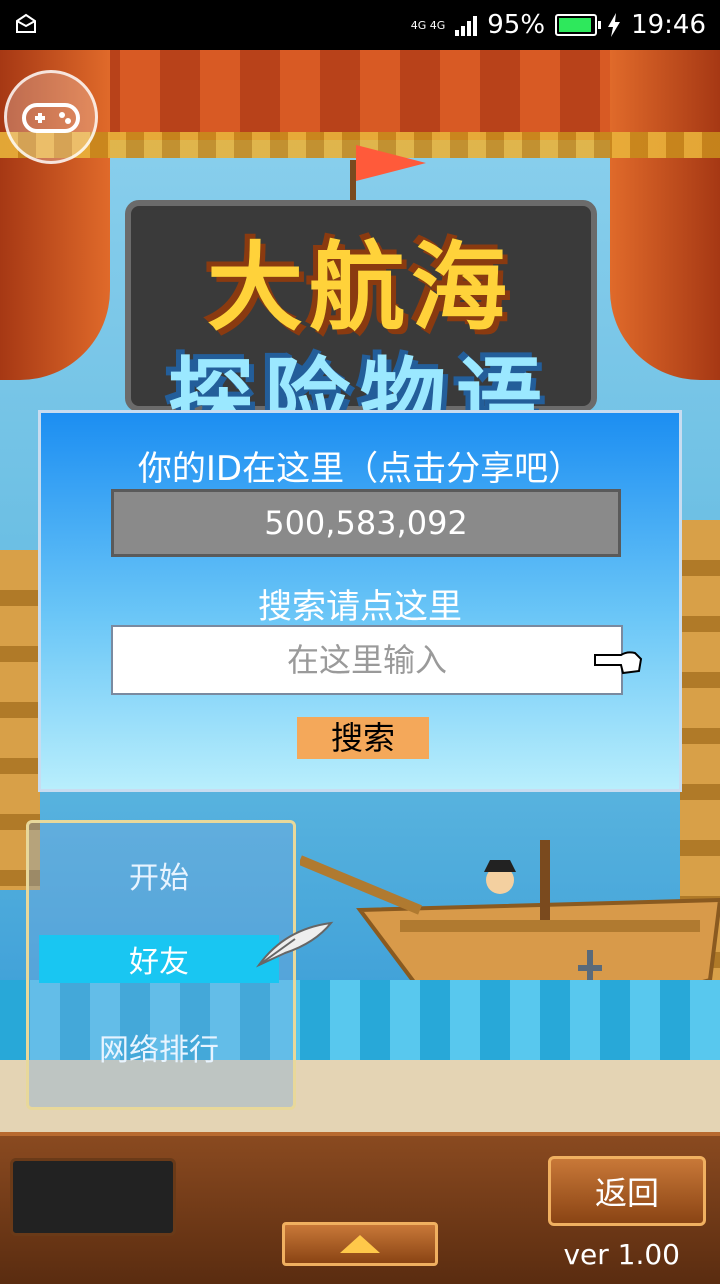 The image size is (720, 1284). Describe the element at coordinates (668, 25) in the screenshot. I see `clock: 19:46` at that location.